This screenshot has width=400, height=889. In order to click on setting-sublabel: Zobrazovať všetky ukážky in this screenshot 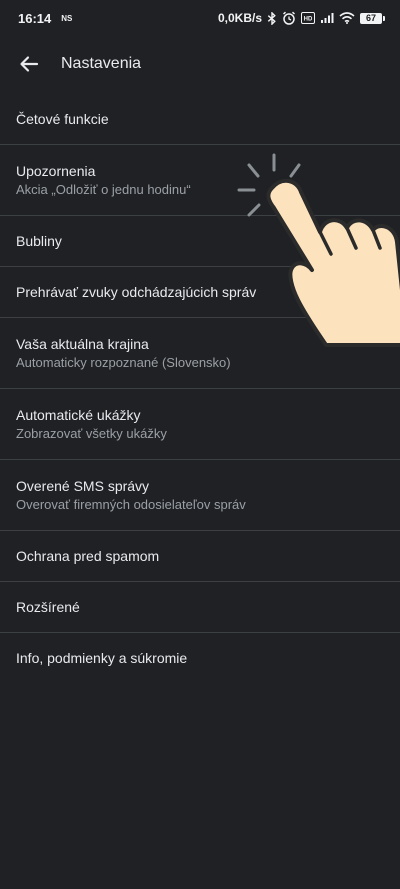, I will do `click(91, 433)`.